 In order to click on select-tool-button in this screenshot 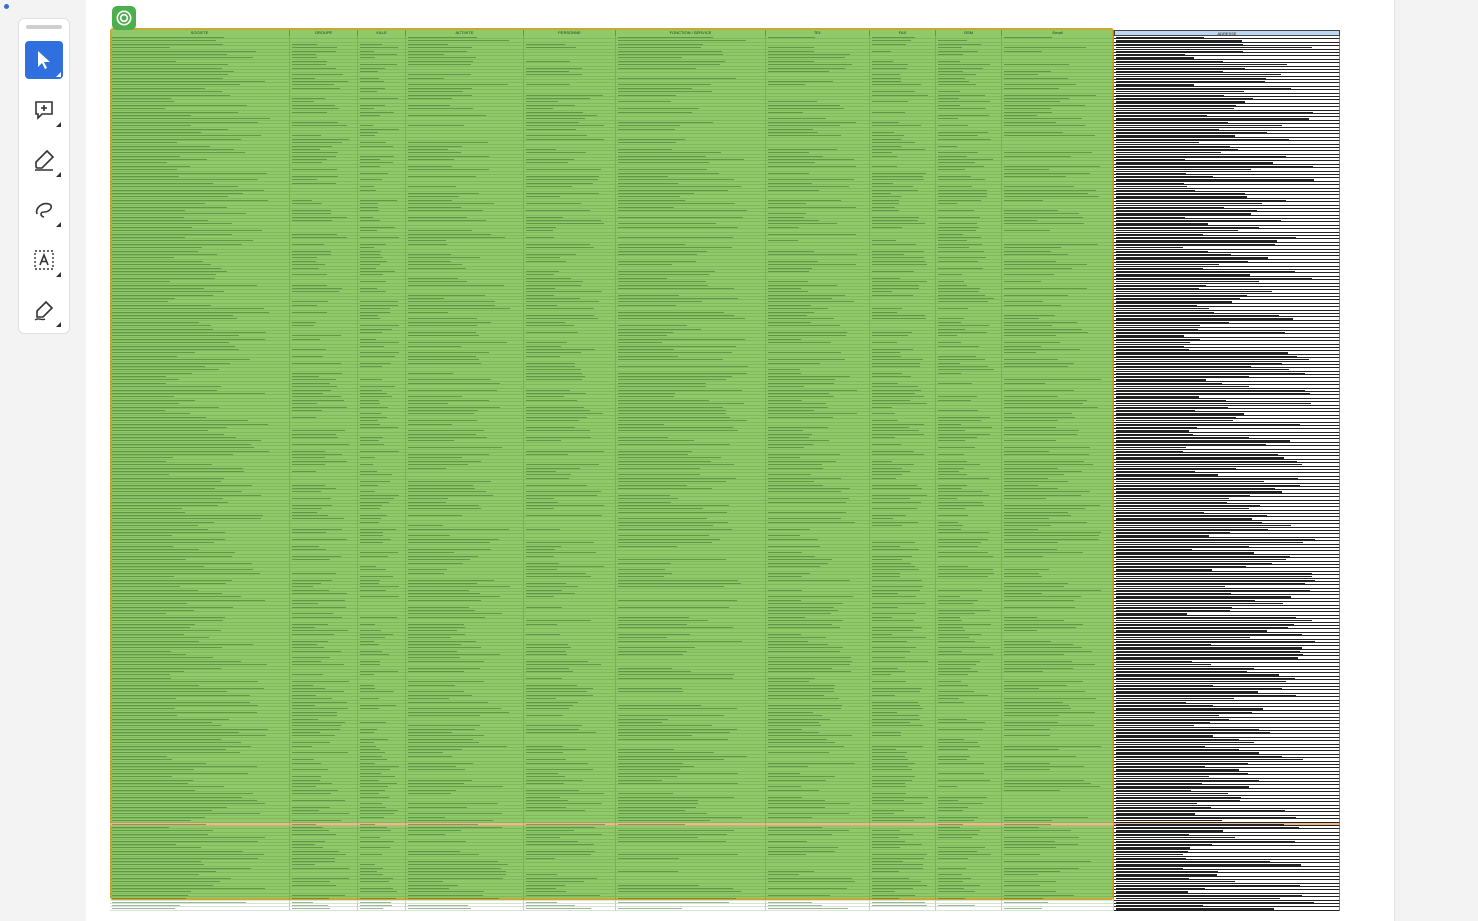, I will do `click(44, 60)`.